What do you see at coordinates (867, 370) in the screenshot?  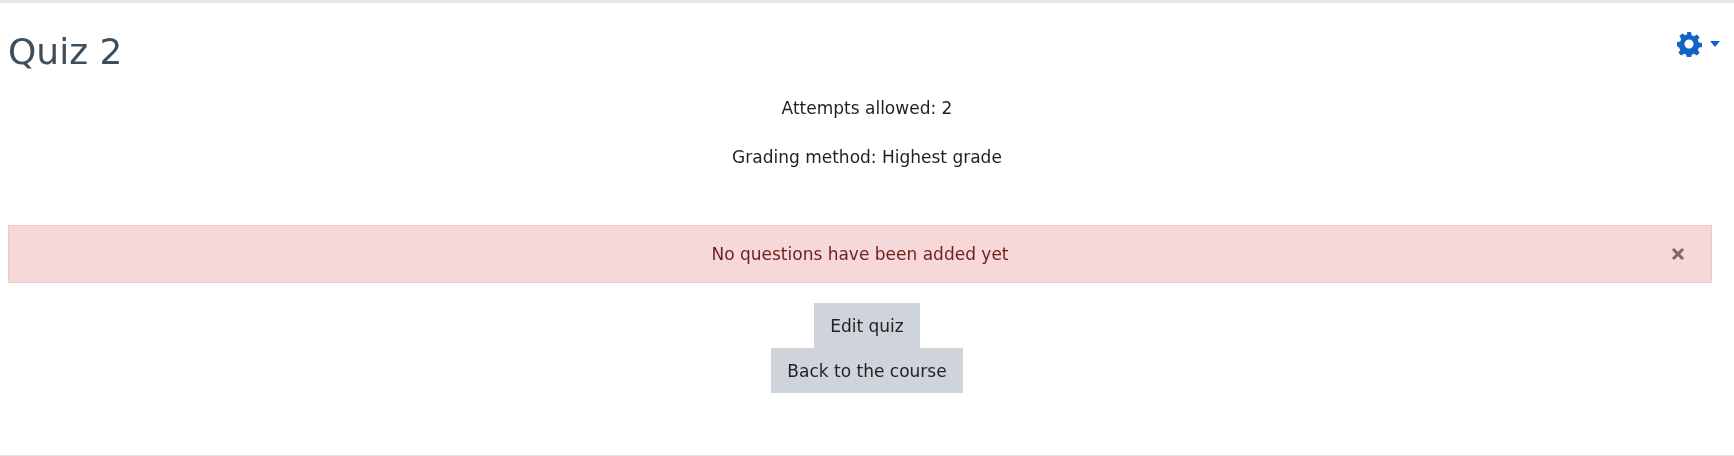 I see `action-button: Back to the course` at bounding box center [867, 370].